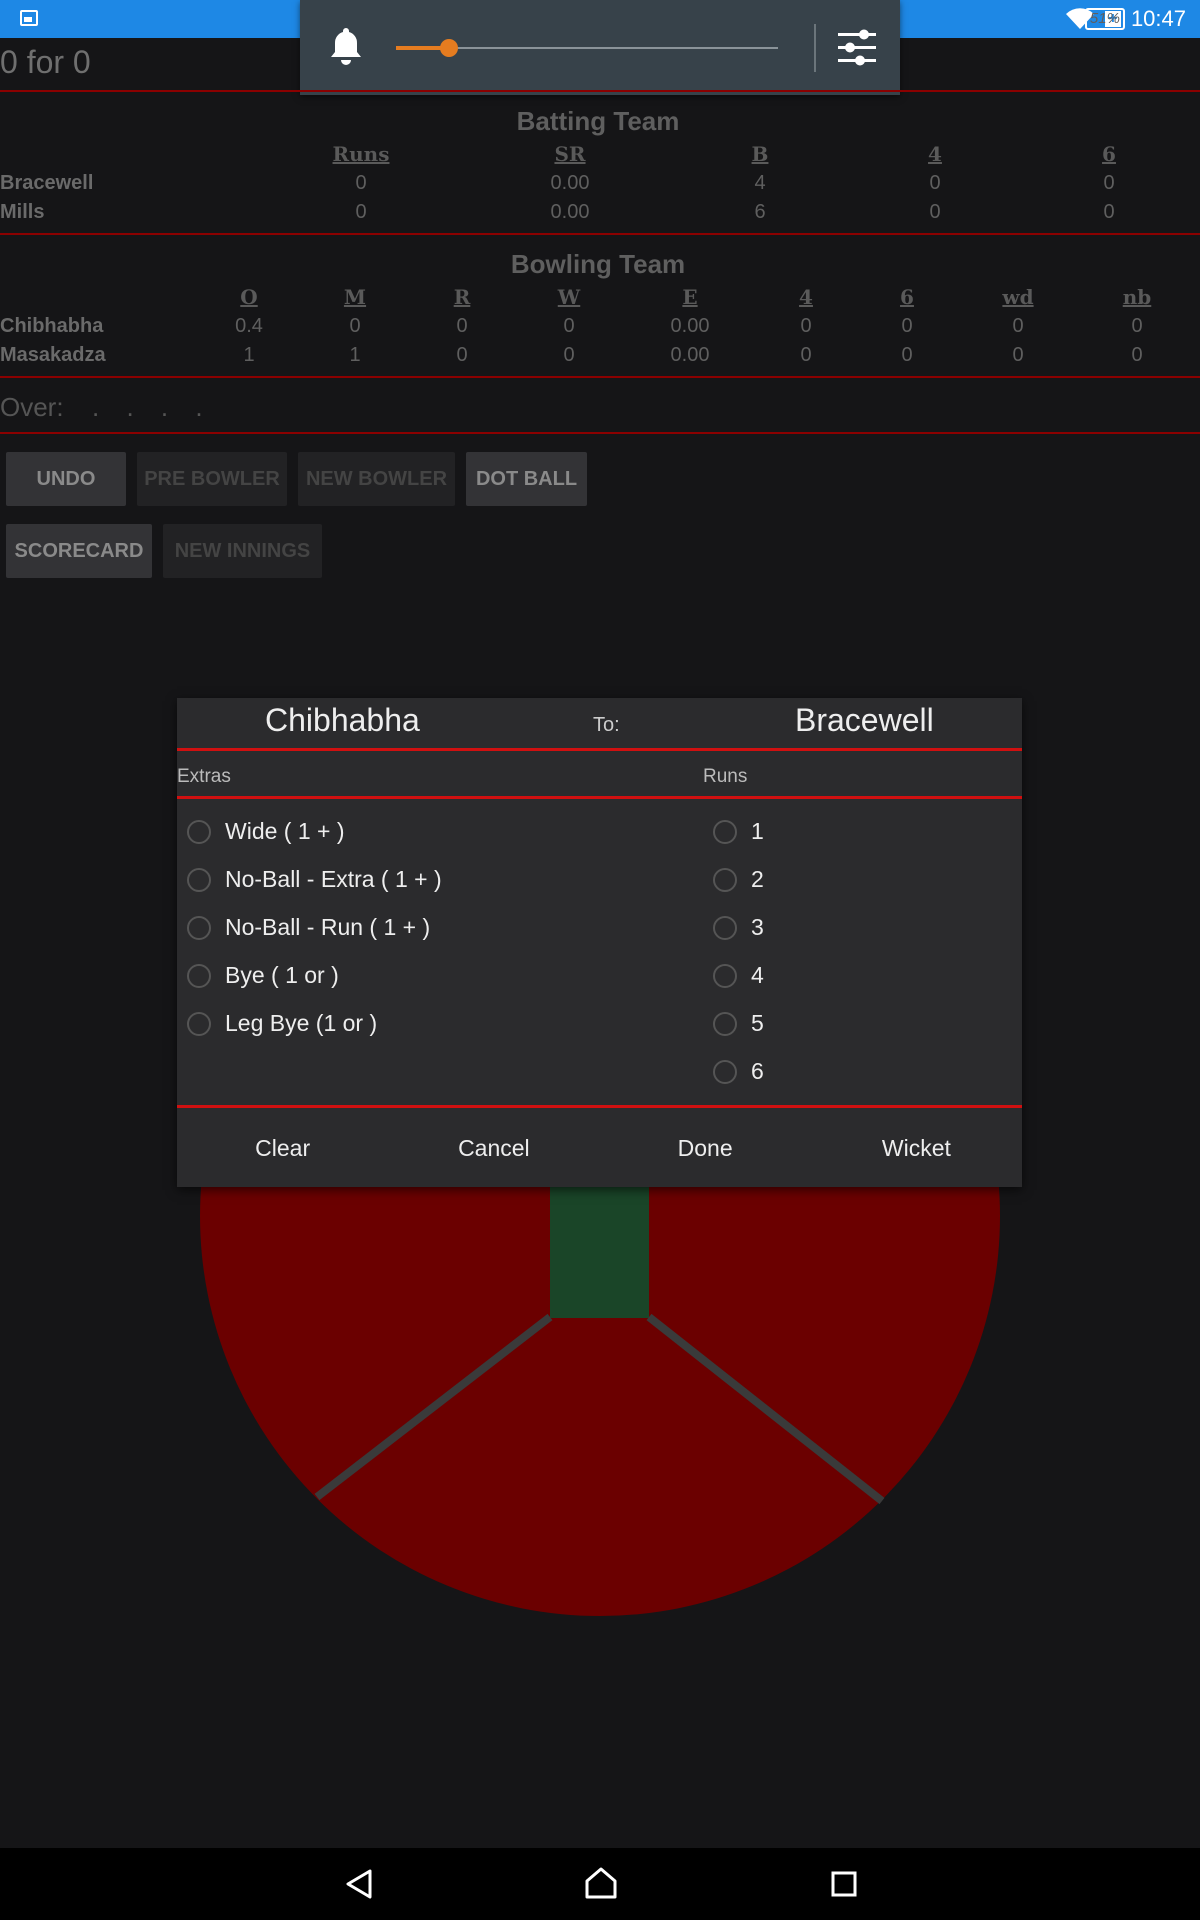 This screenshot has width=1200, height=1920. Describe the element at coordinates (690, 297) in the screenshot. I see `bowling-col-e: E` at that location.